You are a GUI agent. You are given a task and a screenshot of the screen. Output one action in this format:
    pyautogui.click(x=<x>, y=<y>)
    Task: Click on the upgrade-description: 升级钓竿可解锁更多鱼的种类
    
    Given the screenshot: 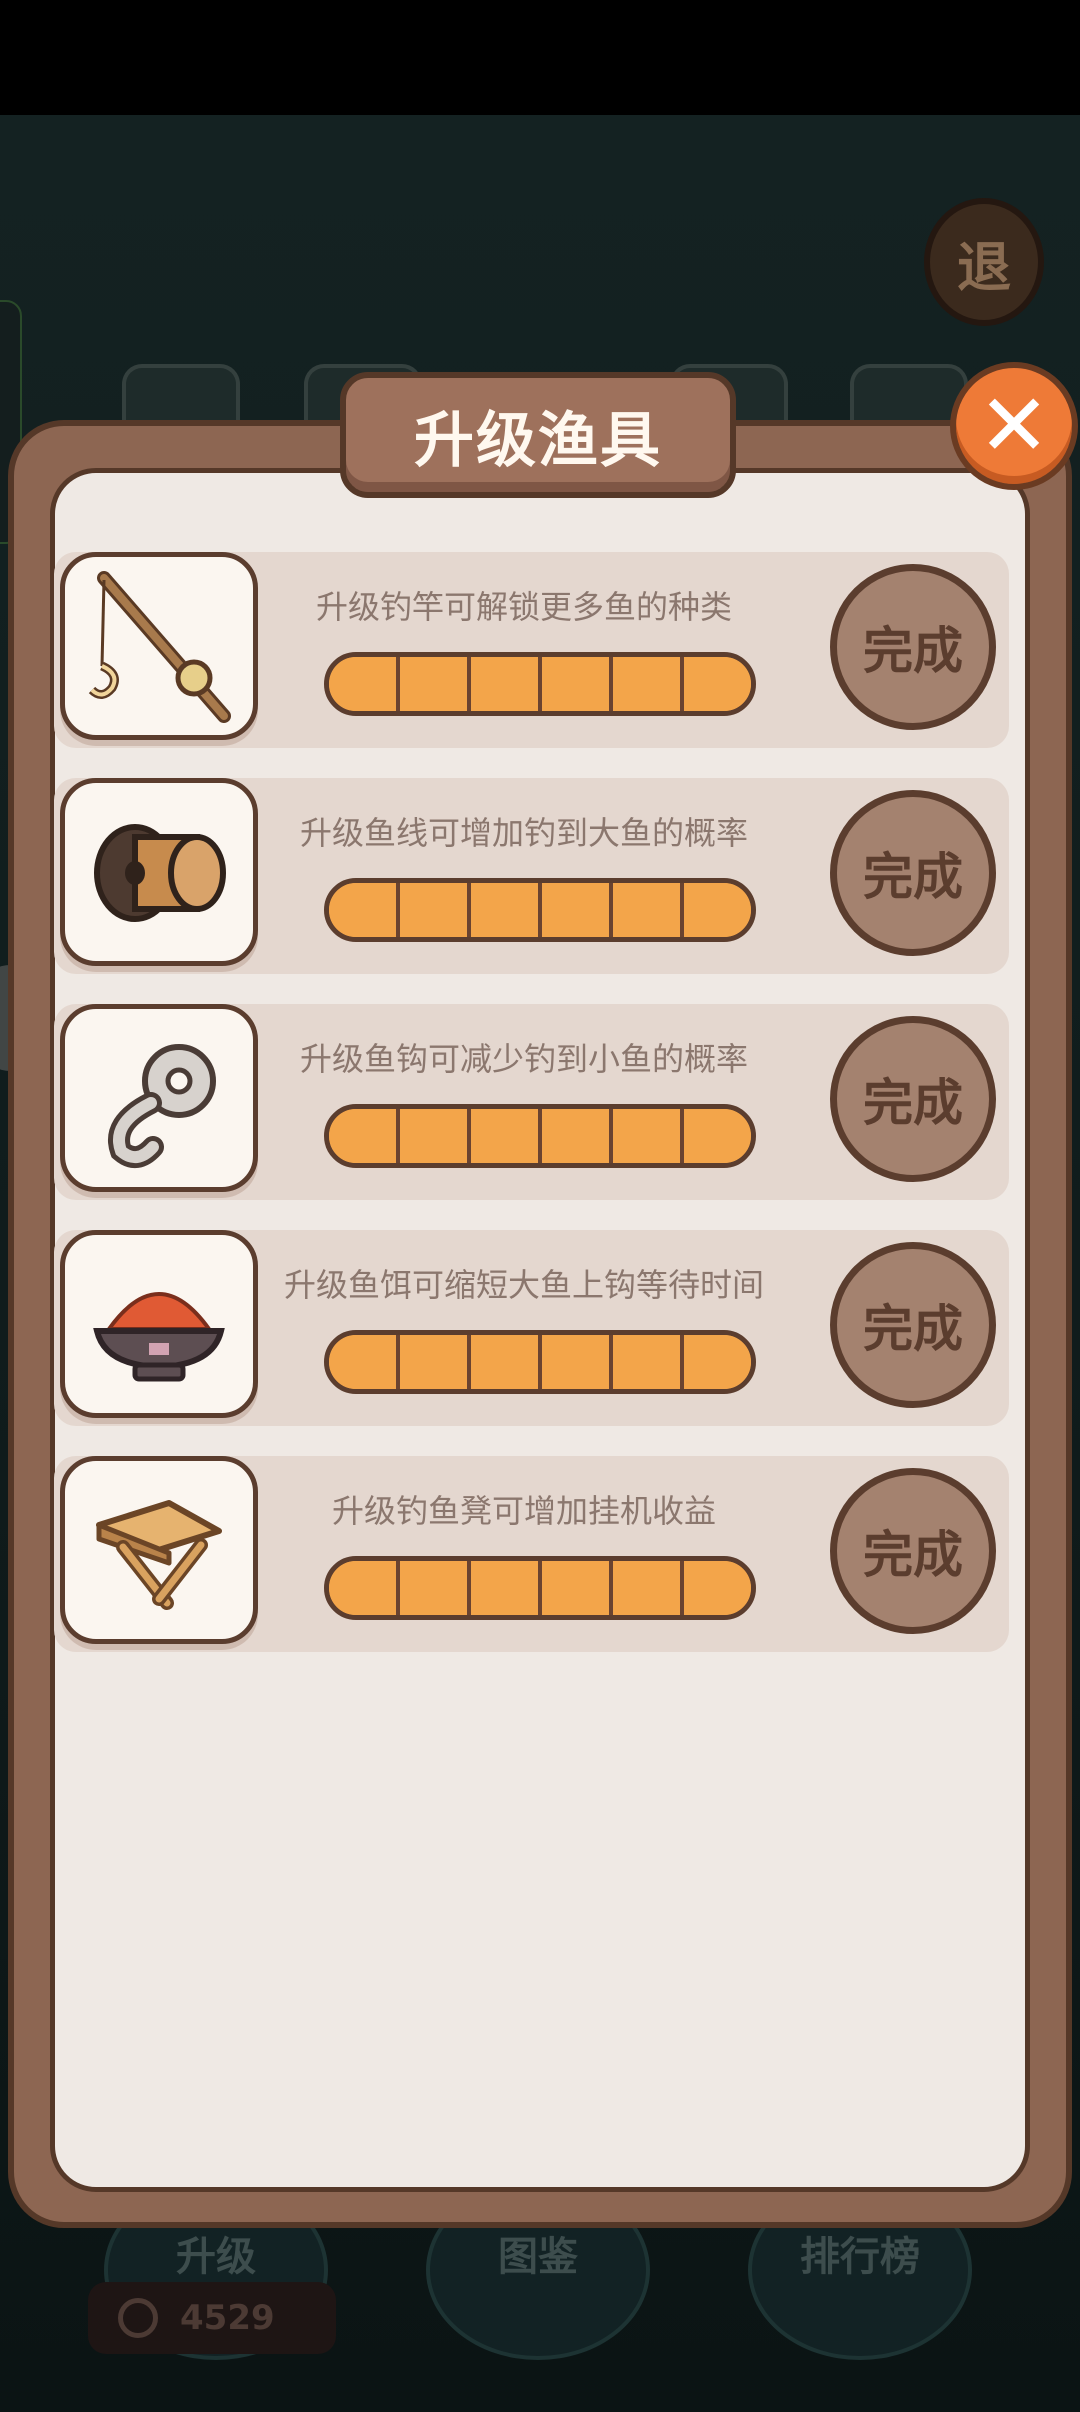 What is the action you would take?
    pyautogui.click(x=523, y=607)
    